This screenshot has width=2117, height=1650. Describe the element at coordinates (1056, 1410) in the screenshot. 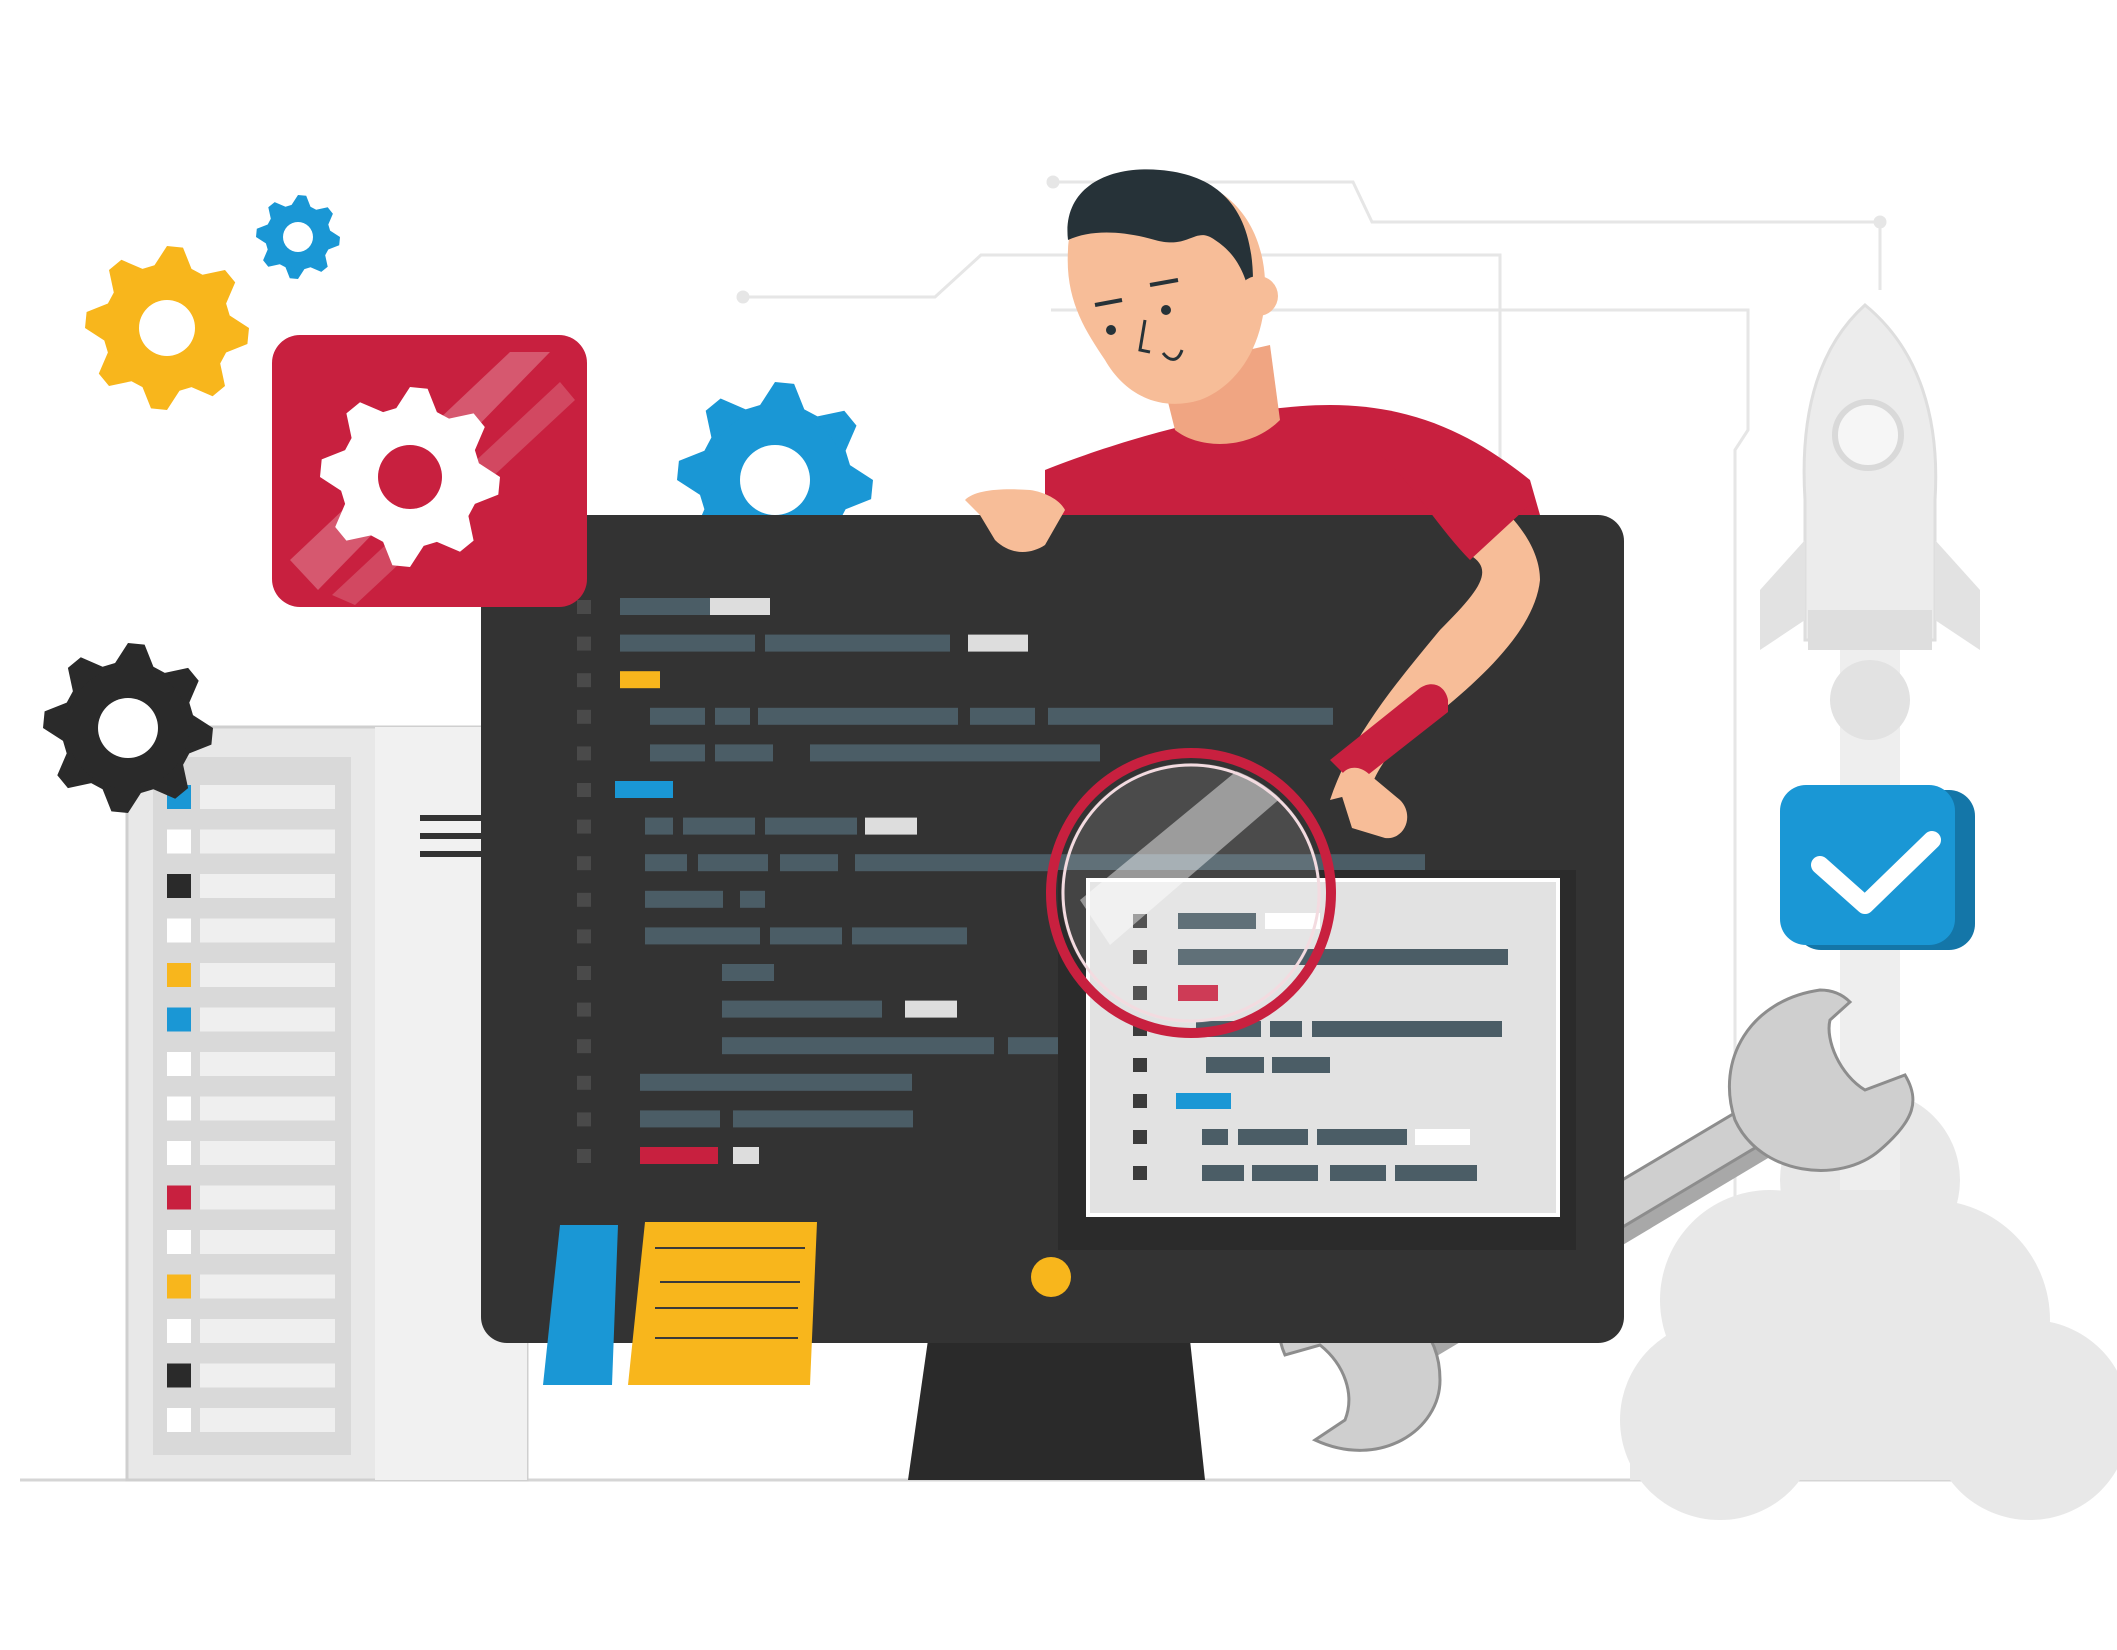

I see `monitor-stand` at that location.